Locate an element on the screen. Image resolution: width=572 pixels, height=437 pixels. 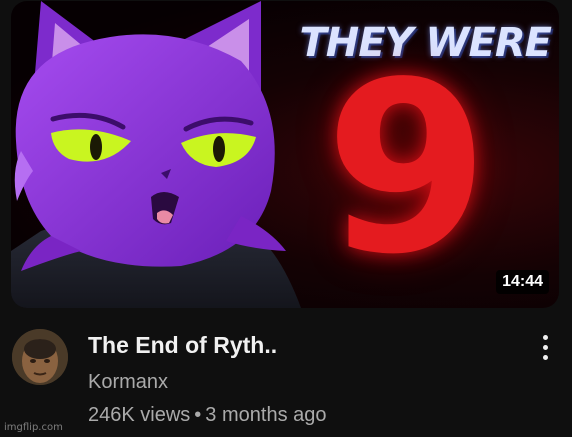
video-stats: 246K views • 3 months ago is located at coordinates (207, 415).